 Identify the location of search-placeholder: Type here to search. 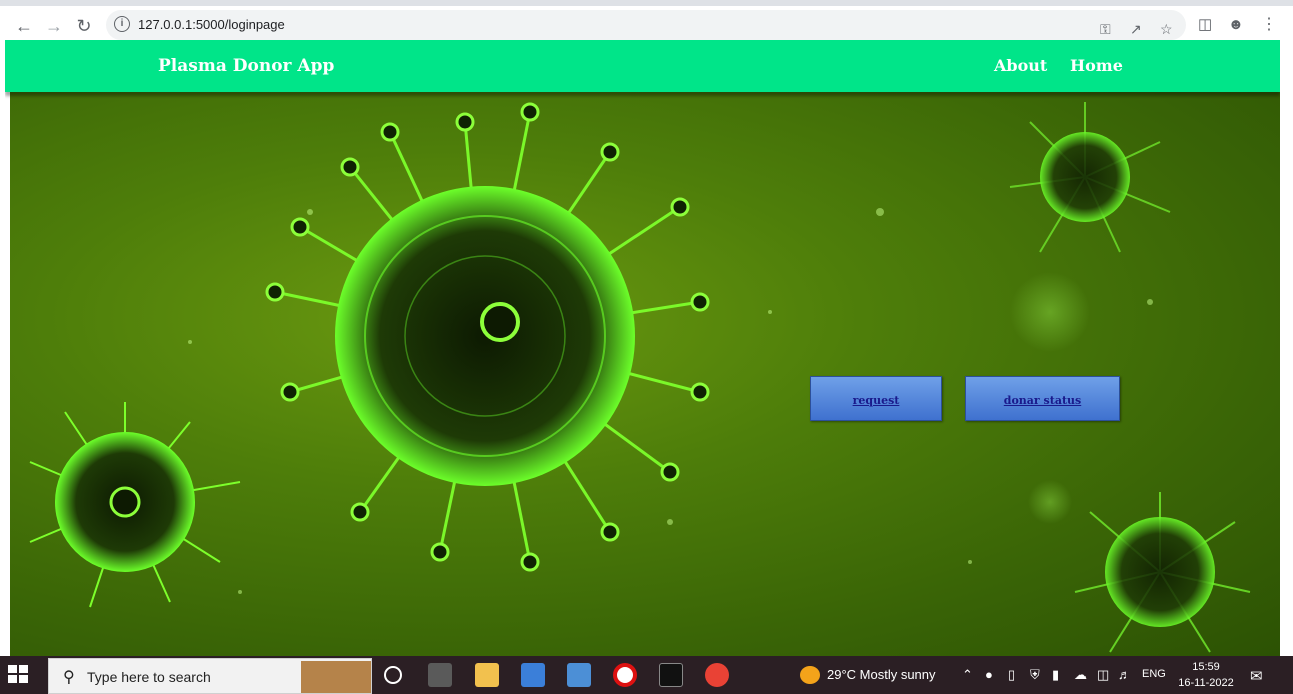
(149, 677).